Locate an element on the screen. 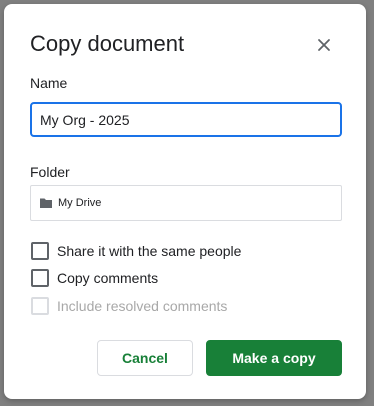  close-button is located at coordinates (324, 45).